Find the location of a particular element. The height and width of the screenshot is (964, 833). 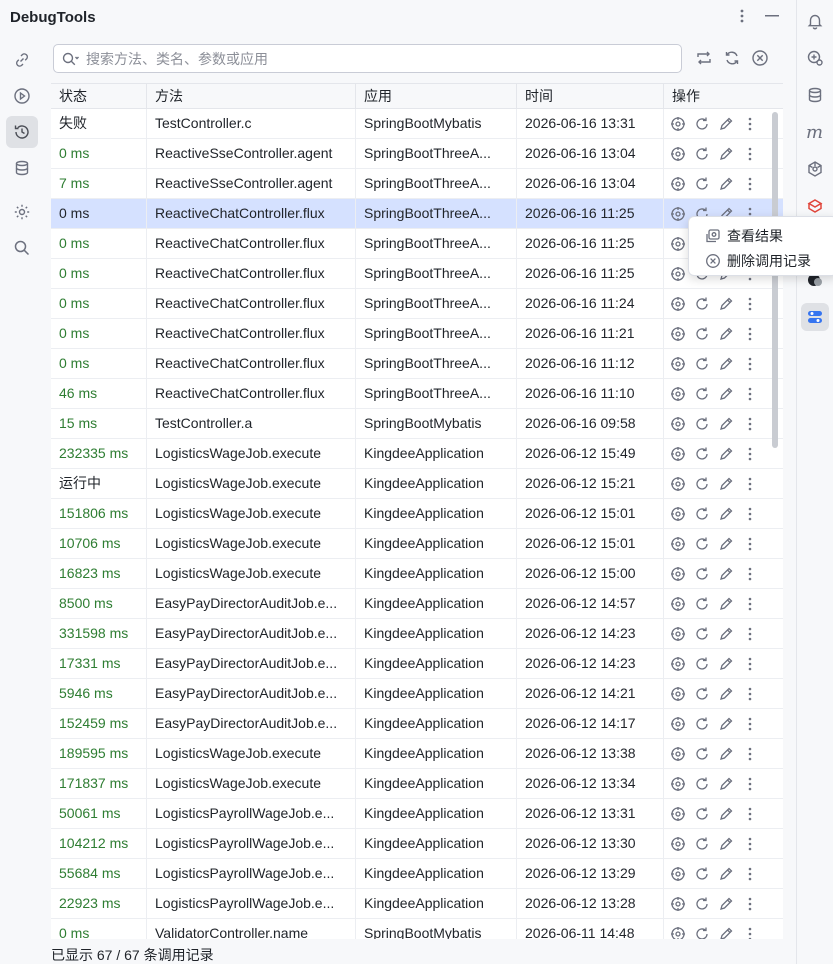

link-icon is located at coordinates (22, 60).